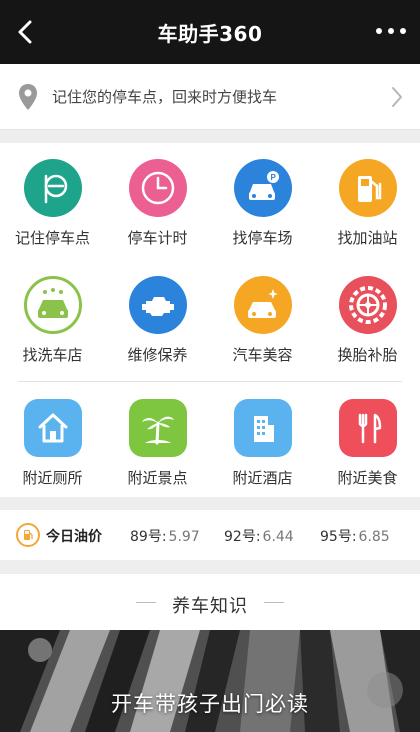 This screenshot has width=420, height=732. I want to click on grid-item-label: 停车计时, so click(157, 238).